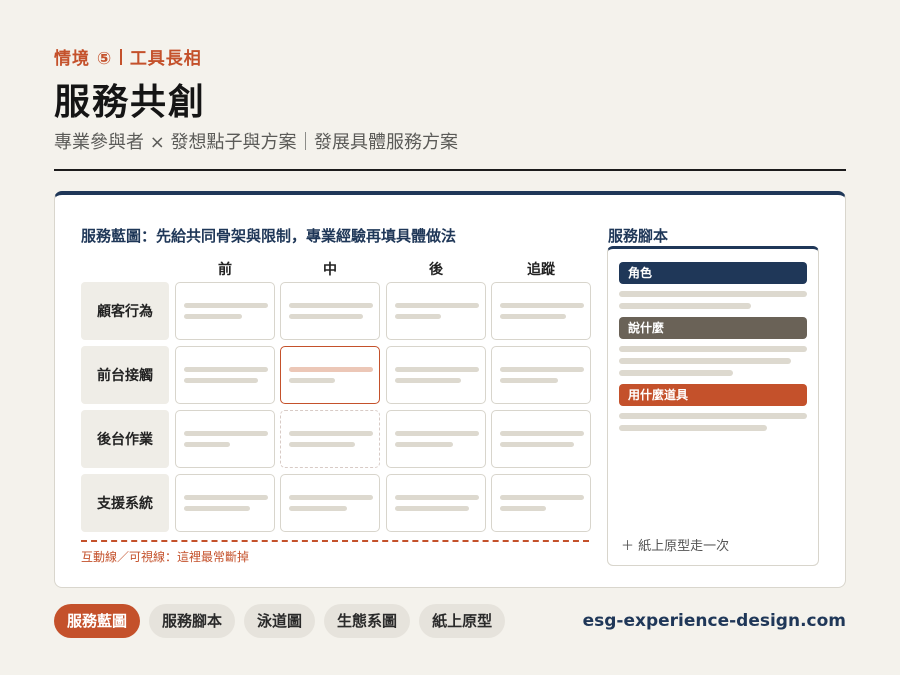 This screenshot has width=900, height=675. What do you see at coordinates (713, 395) in the screenshot?
I see `script-tag-props: 用什麼道具` at bounding box center [713, 395].